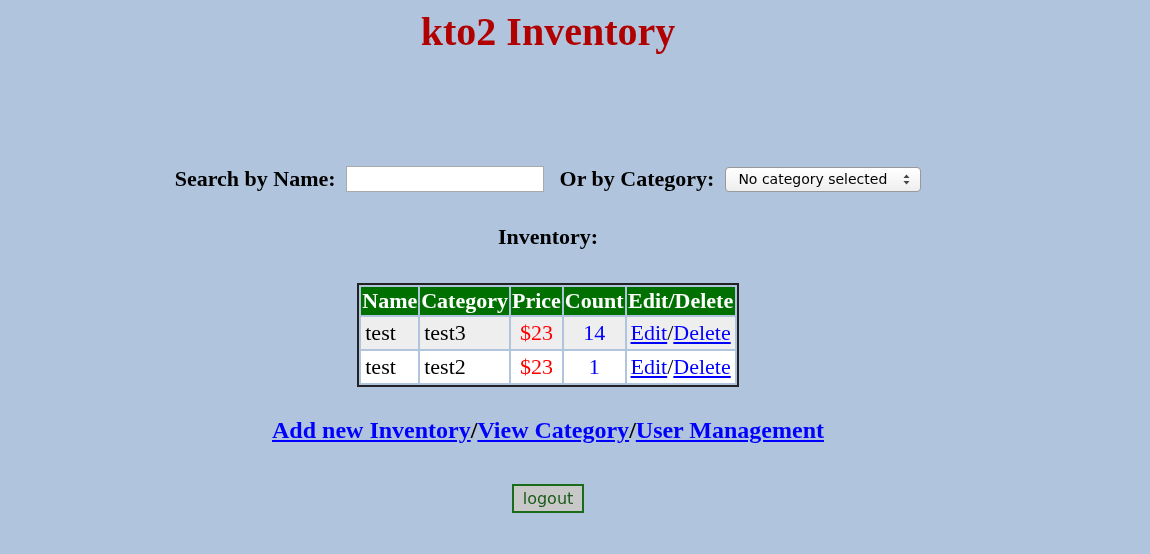 Image resolution: width=1150 pixels, height=554 pixels. Describe the element at coordinates (594, 301) in the screenshot. I see `column-header: Count` at that location.